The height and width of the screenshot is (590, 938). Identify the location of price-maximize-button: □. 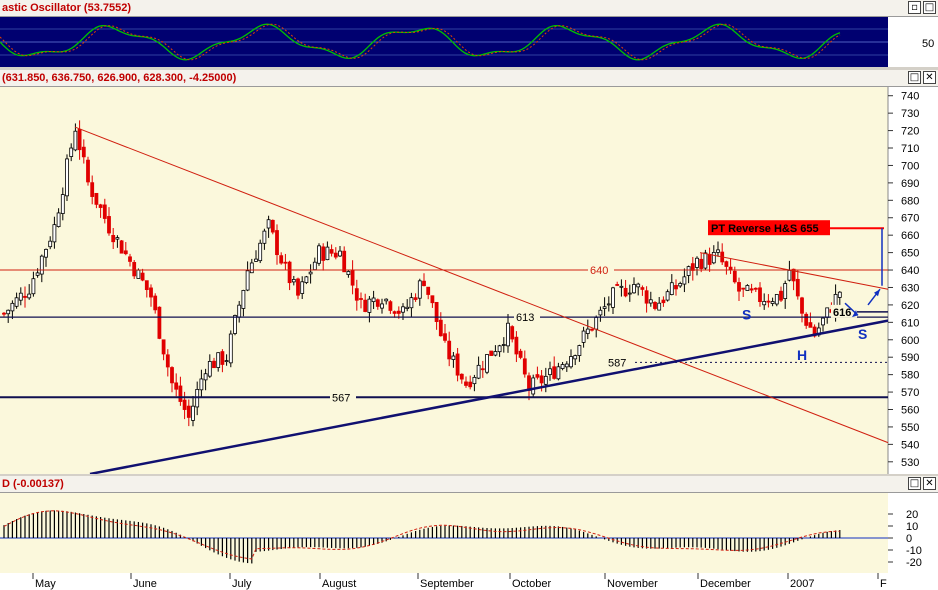
(914, 77).